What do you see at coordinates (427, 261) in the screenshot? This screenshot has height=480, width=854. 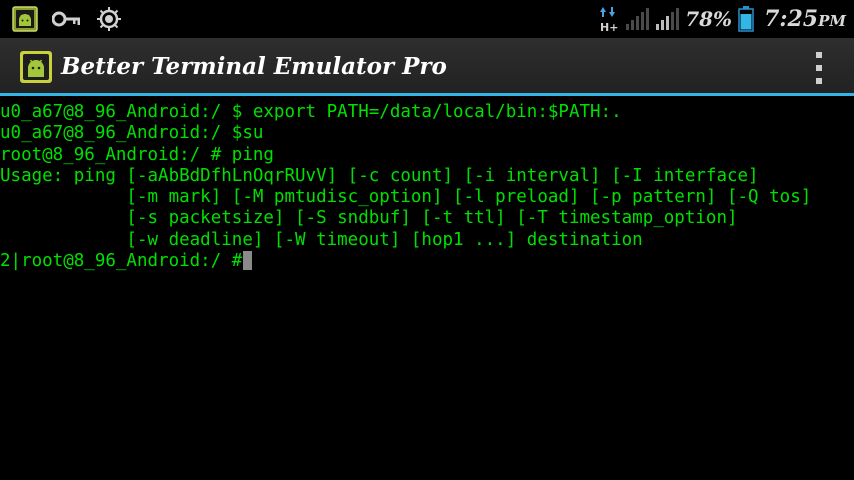 I see `terminal-prompt-line: 2|root@8_96_Android:/ #` at bounding box center [427, 261].